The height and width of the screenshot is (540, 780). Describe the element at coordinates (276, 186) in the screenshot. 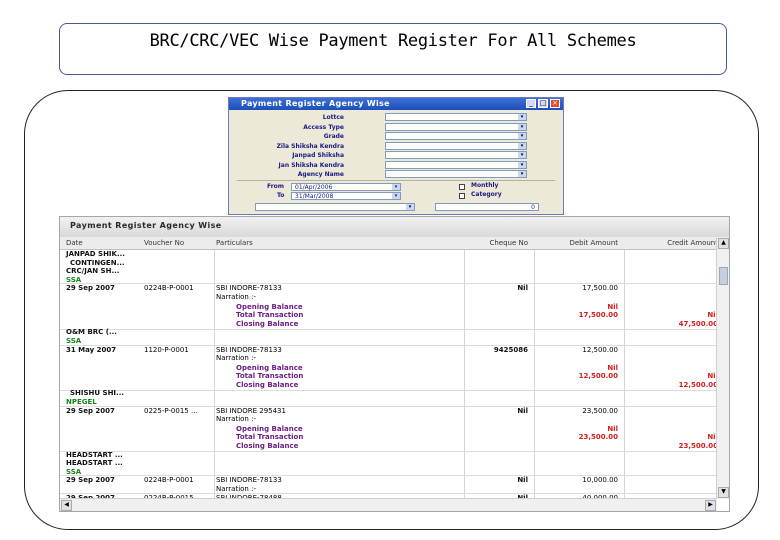

I see `from-label: From` at that location.